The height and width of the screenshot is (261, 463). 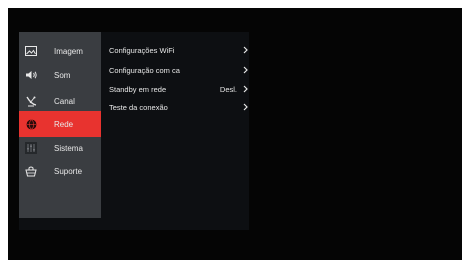 I want to click on sidebar-item-canal: Canal, so click(x=60, y=101).